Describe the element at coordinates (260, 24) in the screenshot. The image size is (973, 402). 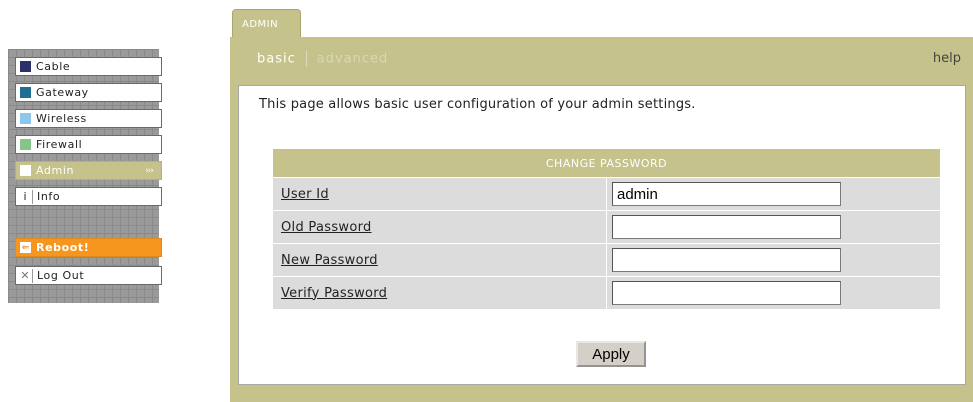
I see `tab-label: ADMIN` at that location.